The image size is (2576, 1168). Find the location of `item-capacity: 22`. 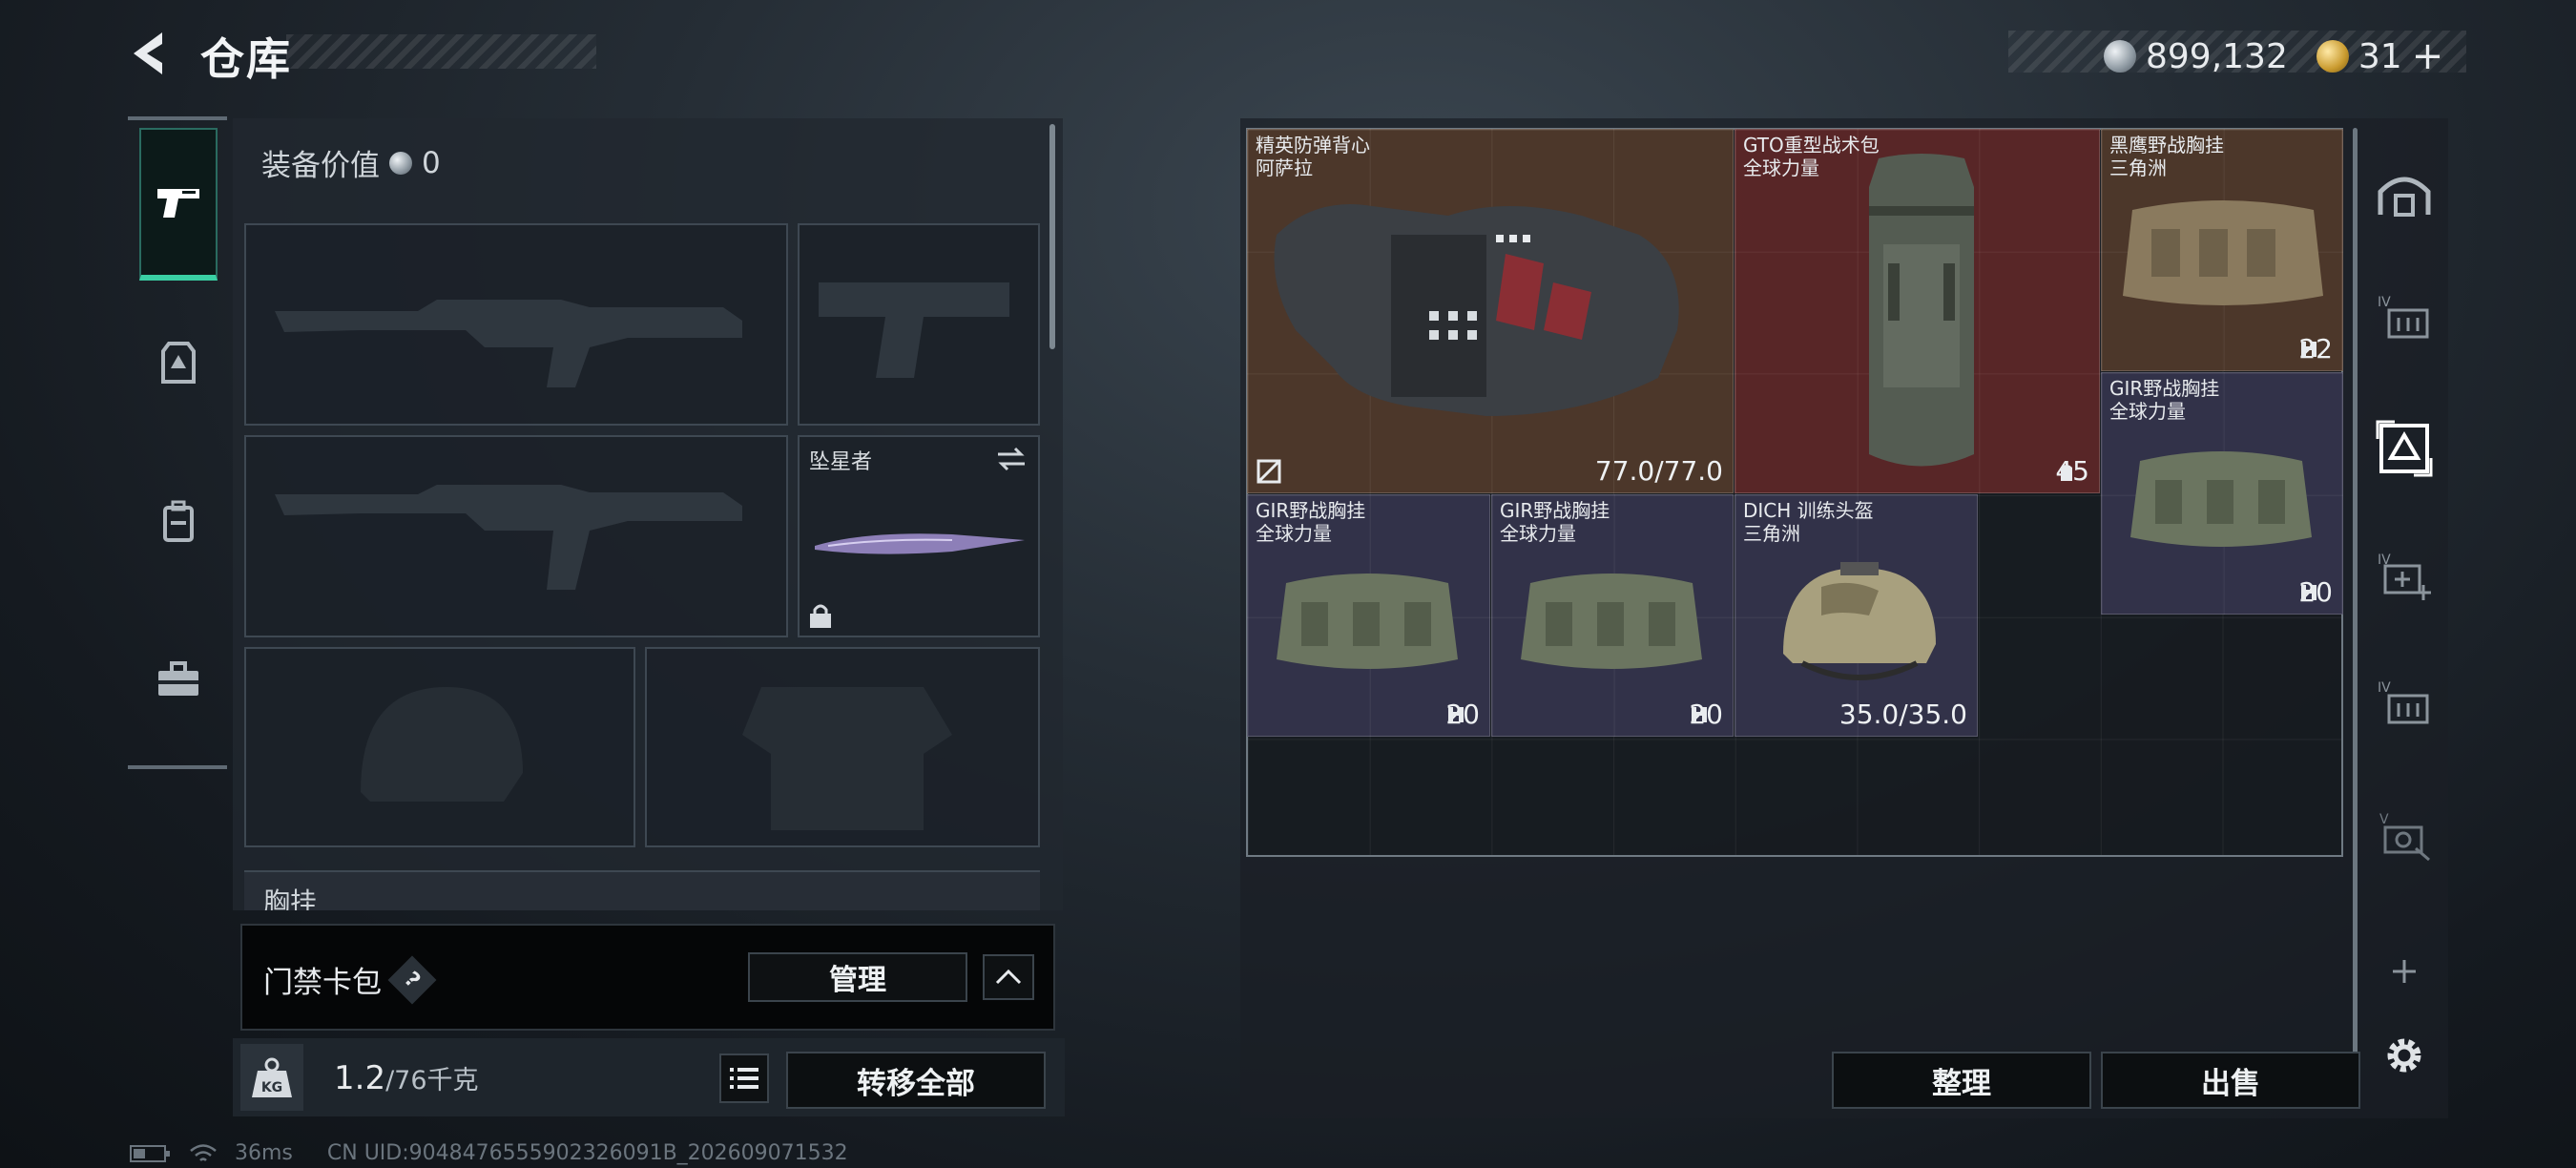

item-capacity: 22 is located at coordinates (2315, 349).